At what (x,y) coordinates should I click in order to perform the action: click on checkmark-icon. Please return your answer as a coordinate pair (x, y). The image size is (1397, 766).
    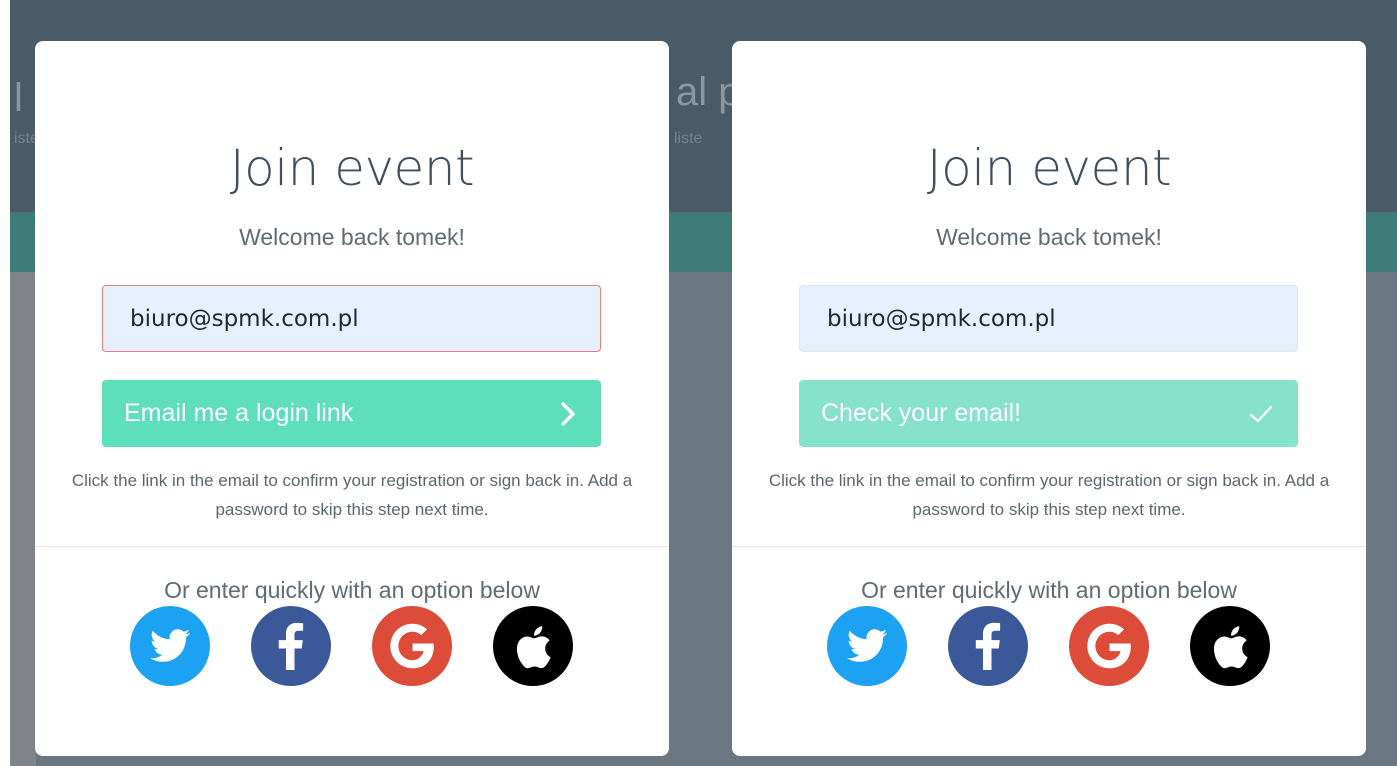
    Looking at the image, I should click on (1261, 414).